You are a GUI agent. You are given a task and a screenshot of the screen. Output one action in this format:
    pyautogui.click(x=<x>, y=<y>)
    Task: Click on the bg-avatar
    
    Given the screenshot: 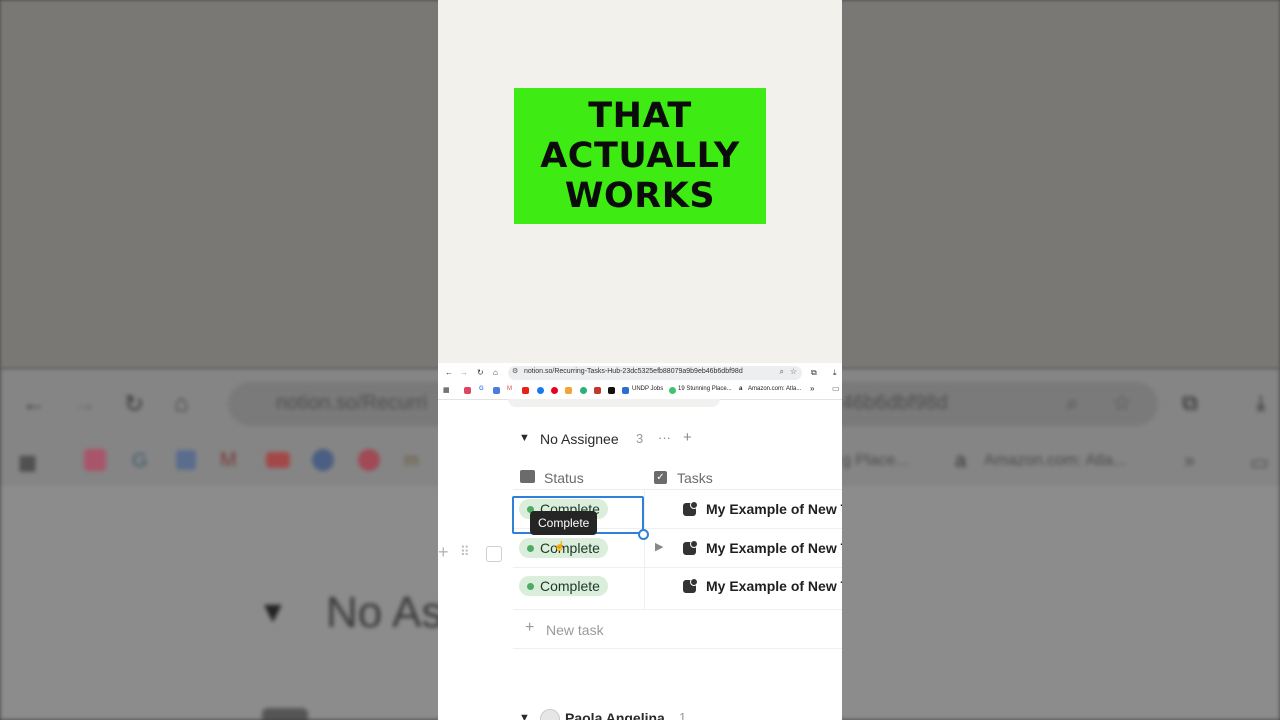 What is the action you would take?
    pyautogui.click(x=285, y=714)
    